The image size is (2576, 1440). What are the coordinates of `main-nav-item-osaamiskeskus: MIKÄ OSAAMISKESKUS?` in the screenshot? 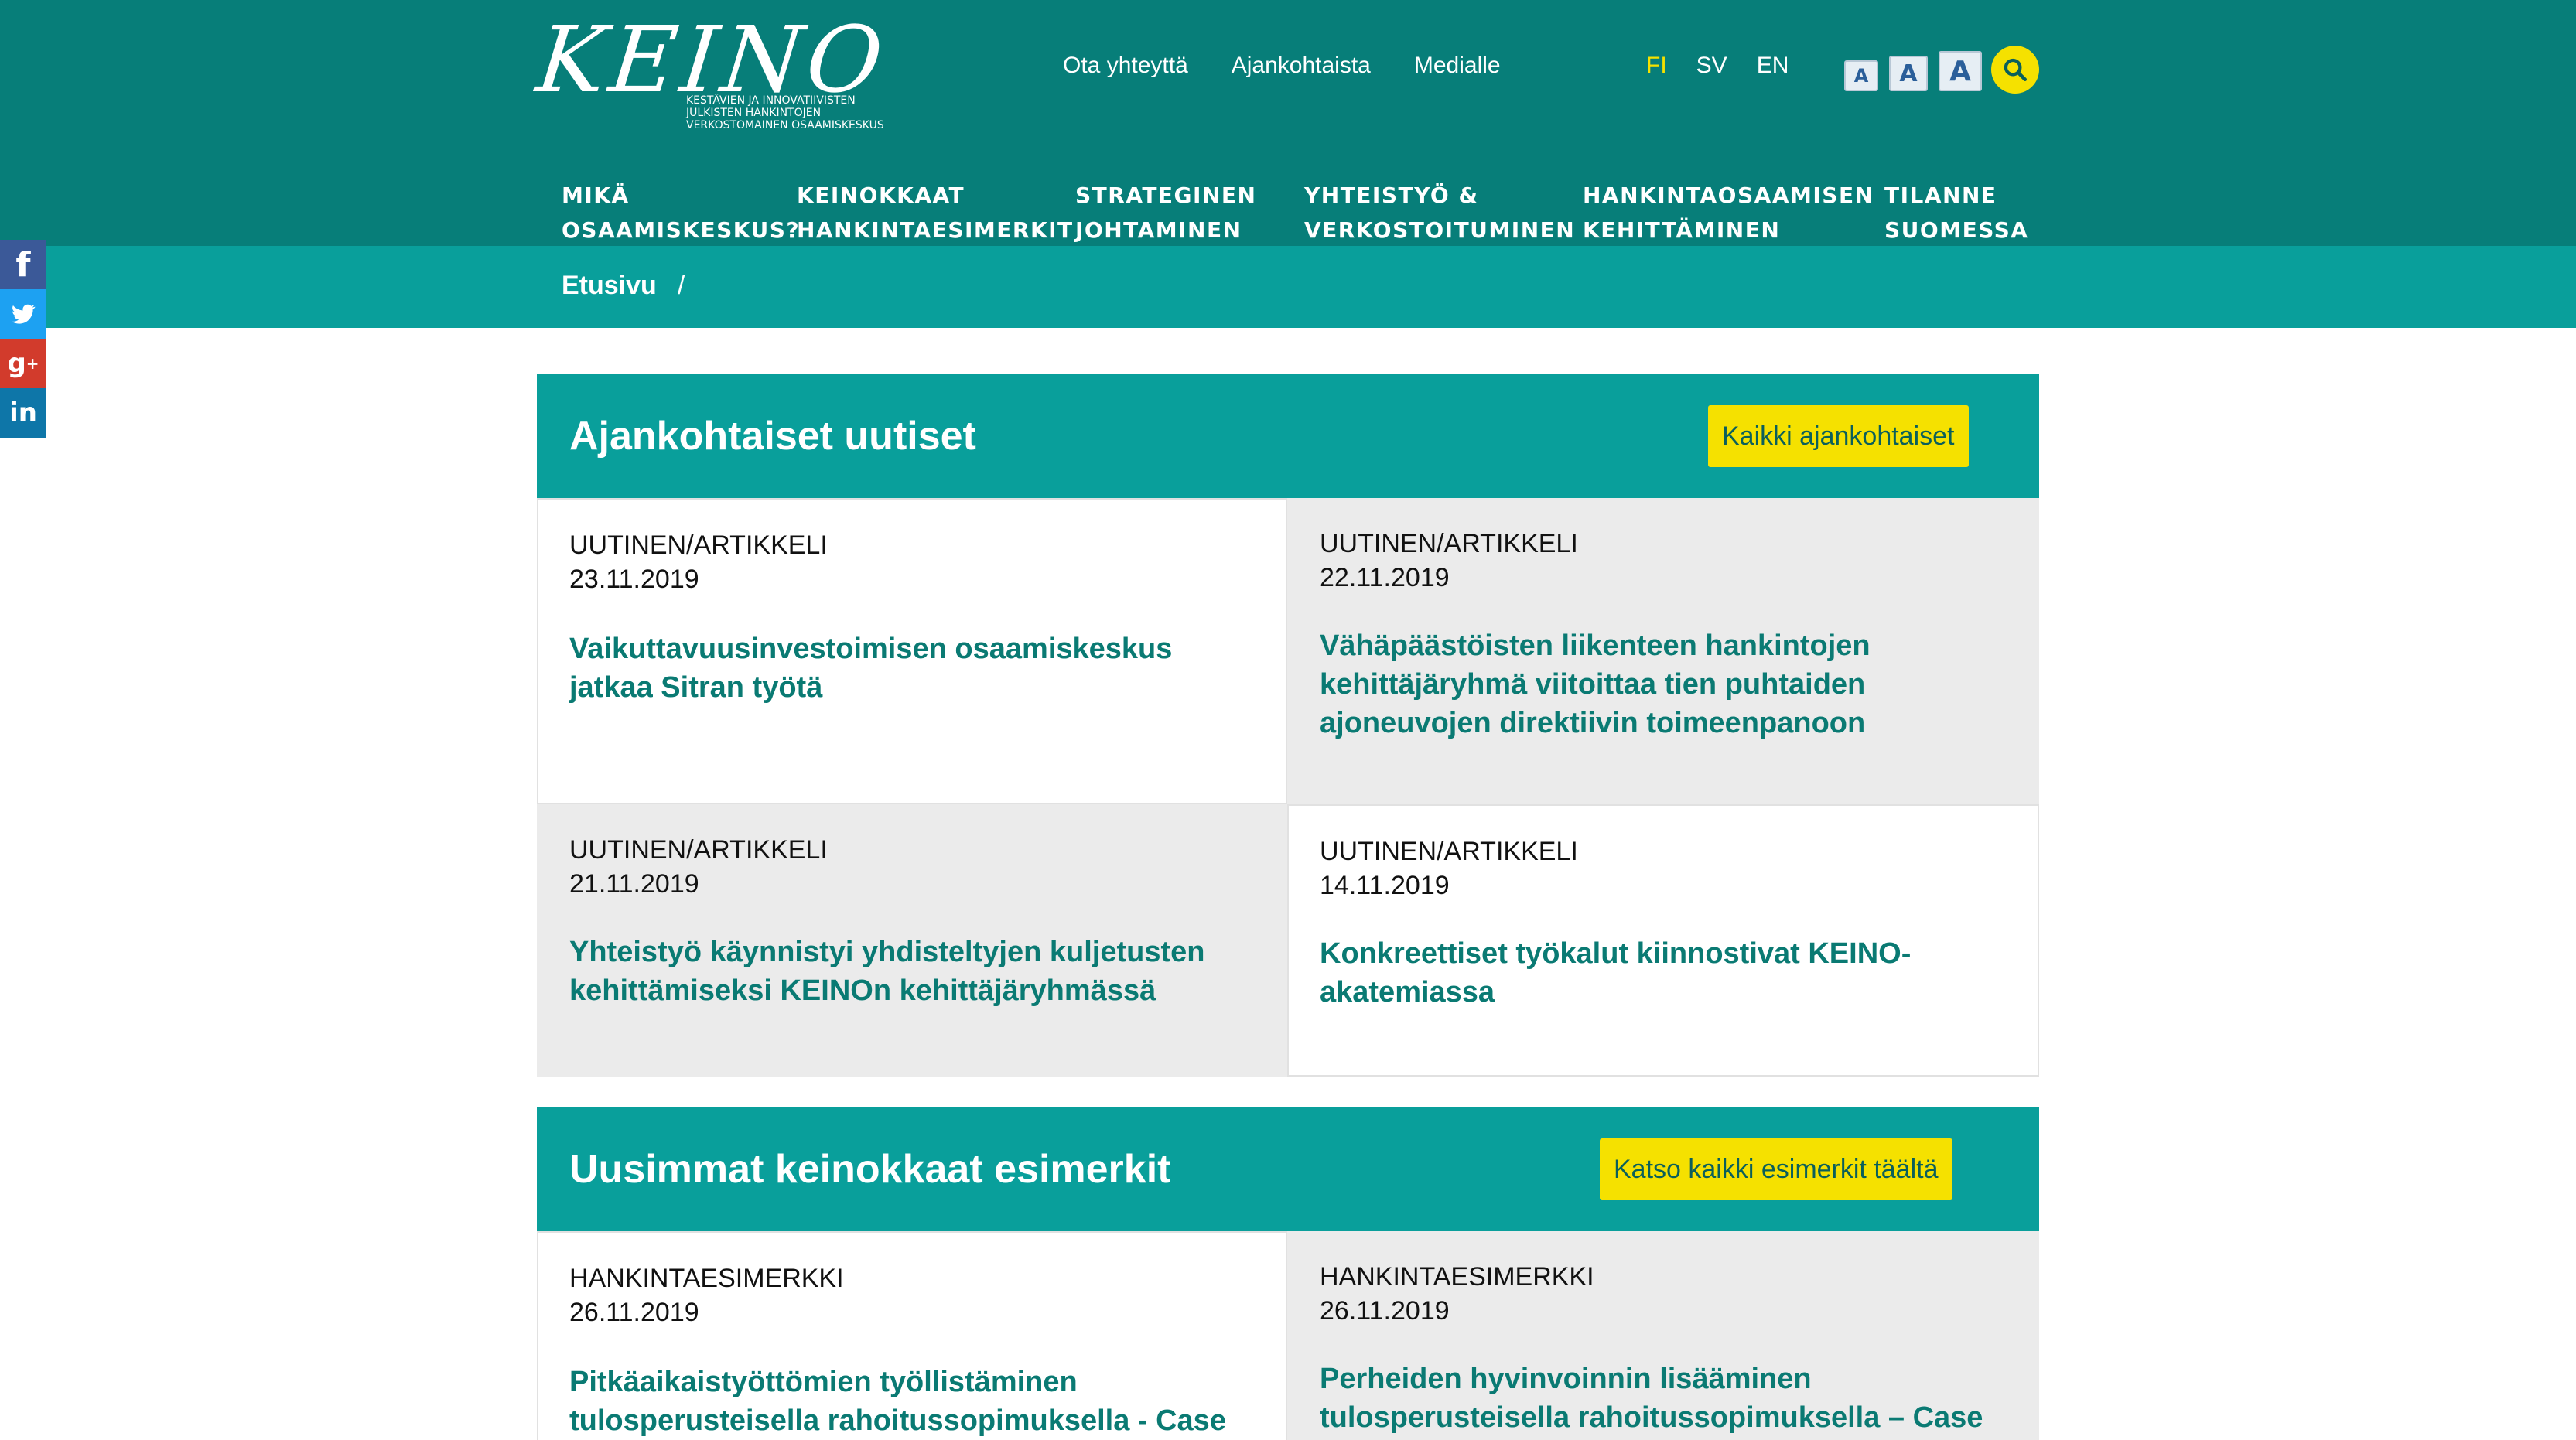 It's located at (681, 212).